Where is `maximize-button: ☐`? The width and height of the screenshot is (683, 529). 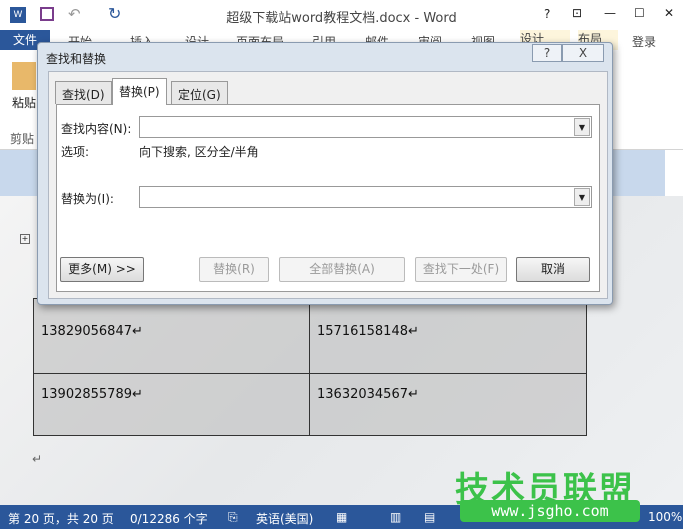 maximize-button: ☐ is located at coordinates (639, 13).